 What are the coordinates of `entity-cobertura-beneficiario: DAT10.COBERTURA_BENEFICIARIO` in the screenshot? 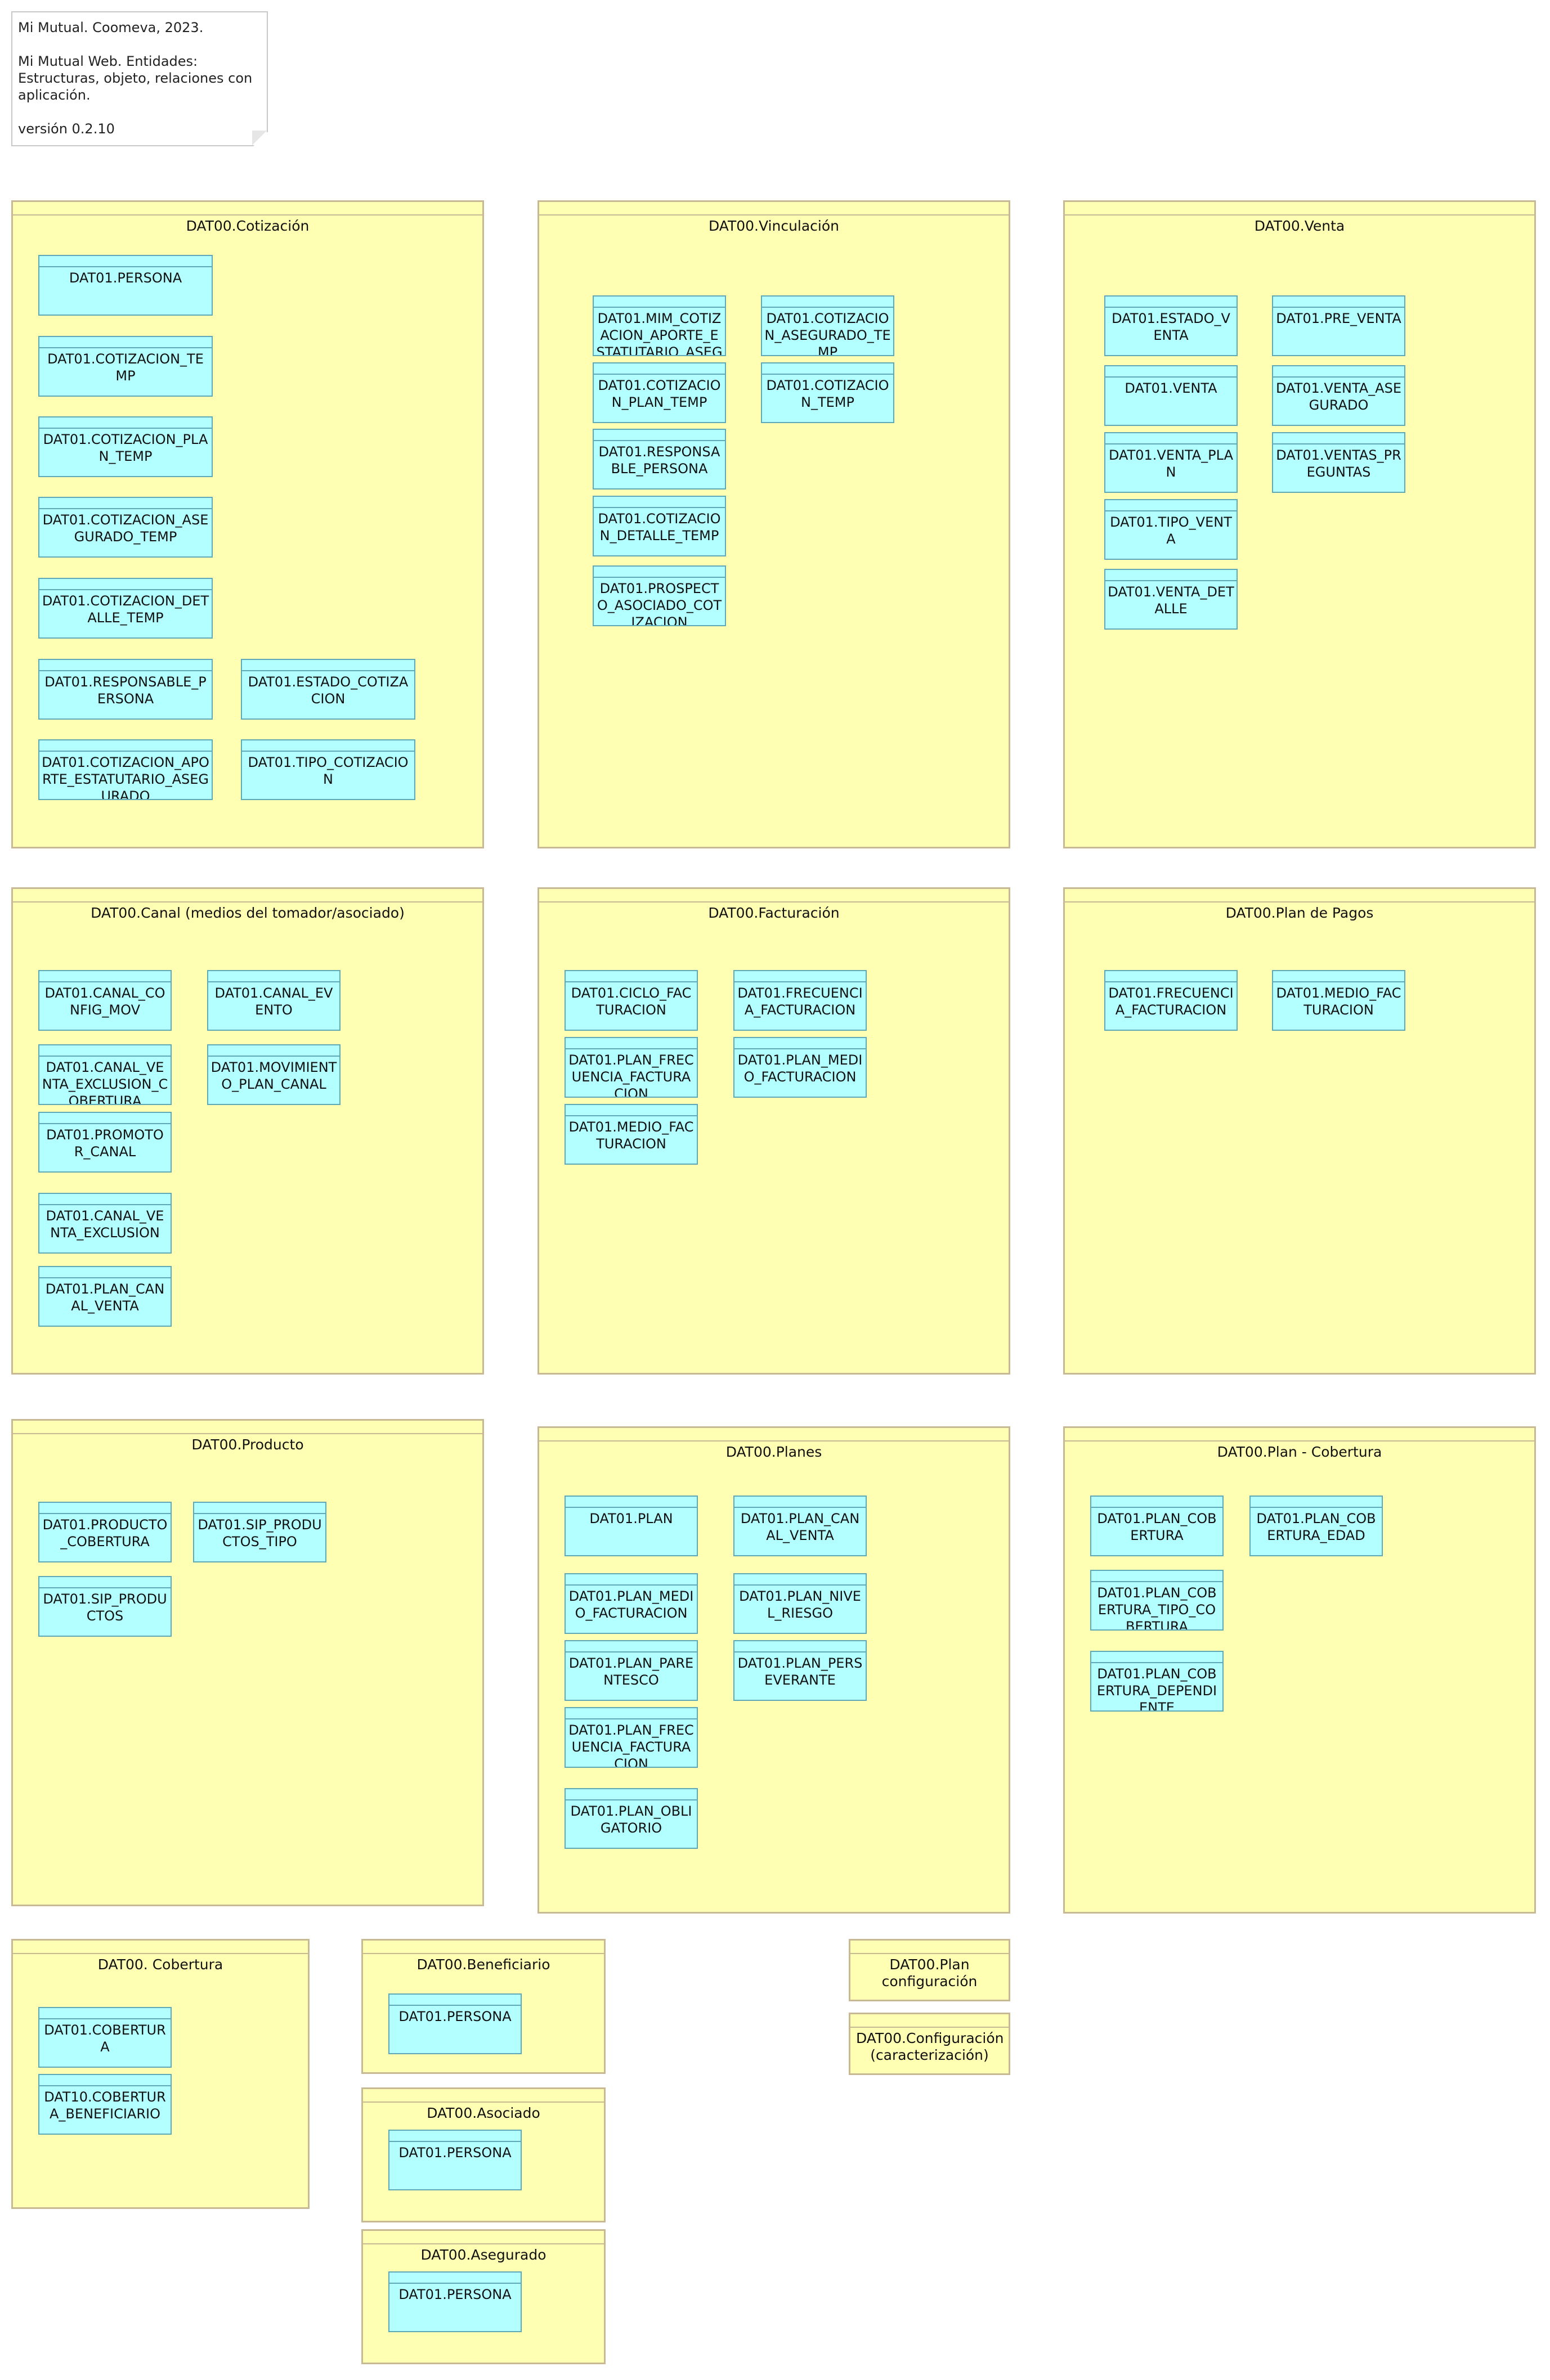 It's located at (105, 2104).